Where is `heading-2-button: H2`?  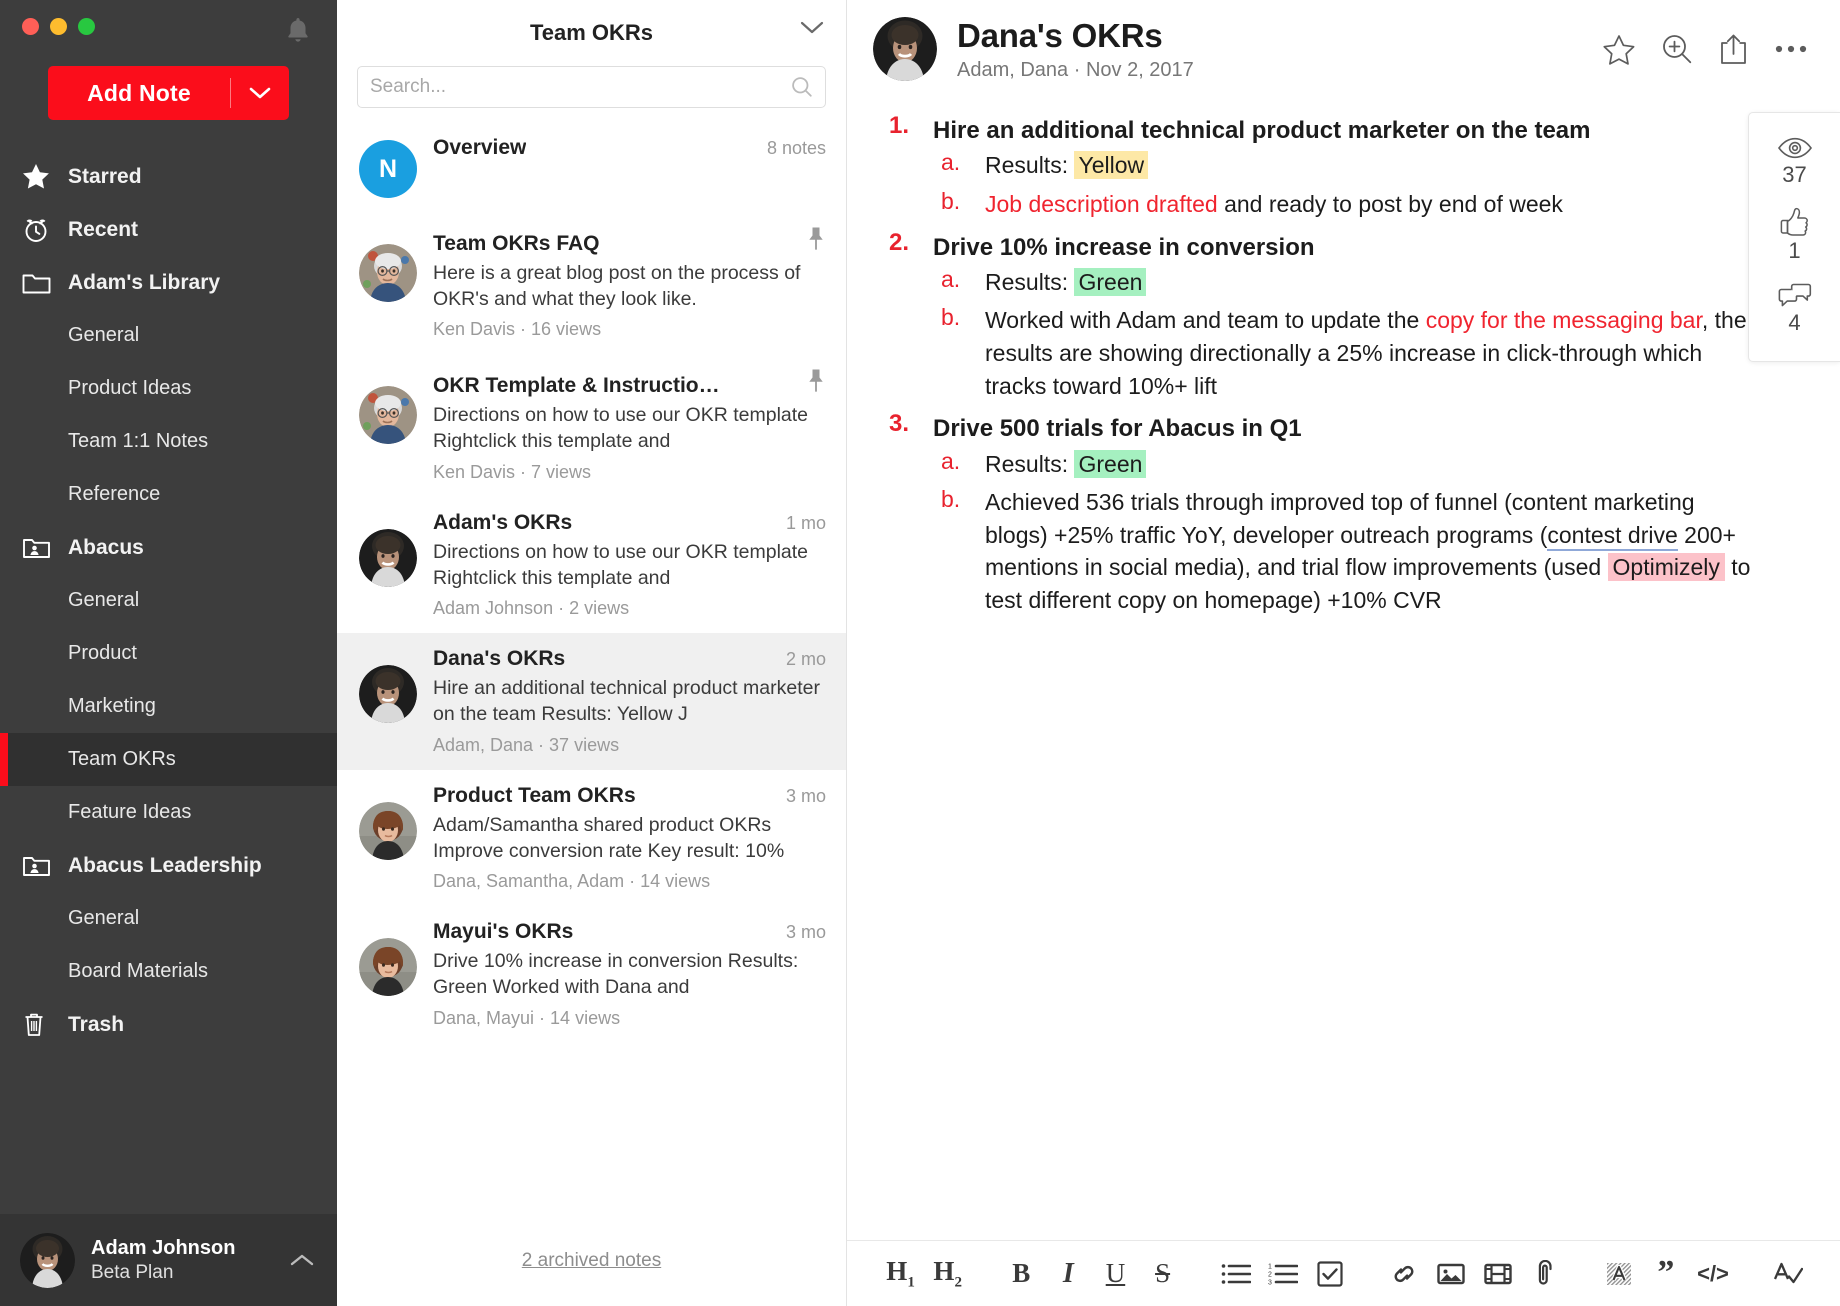
heading-2-button: H2 is located at coordinates (947, 1274).